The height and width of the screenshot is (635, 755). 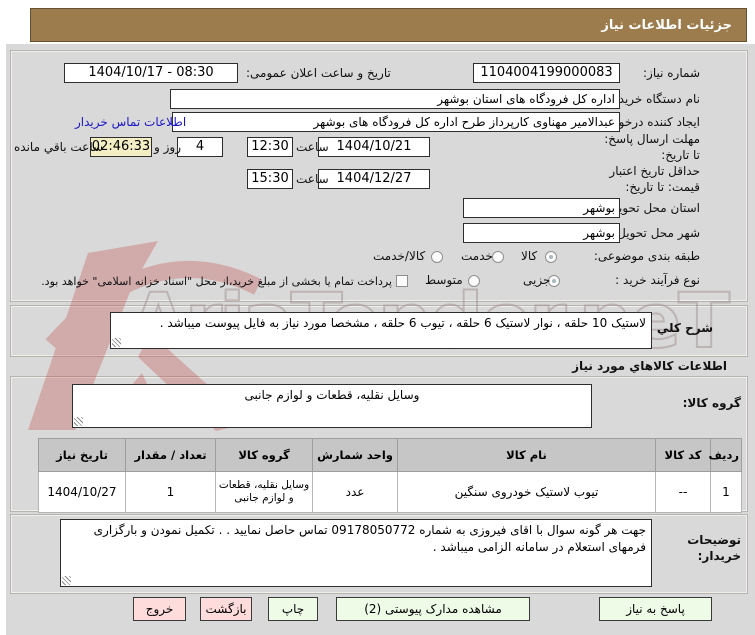 I want to click on deadline-time-field: 12:30, so click(x=270, y=147).